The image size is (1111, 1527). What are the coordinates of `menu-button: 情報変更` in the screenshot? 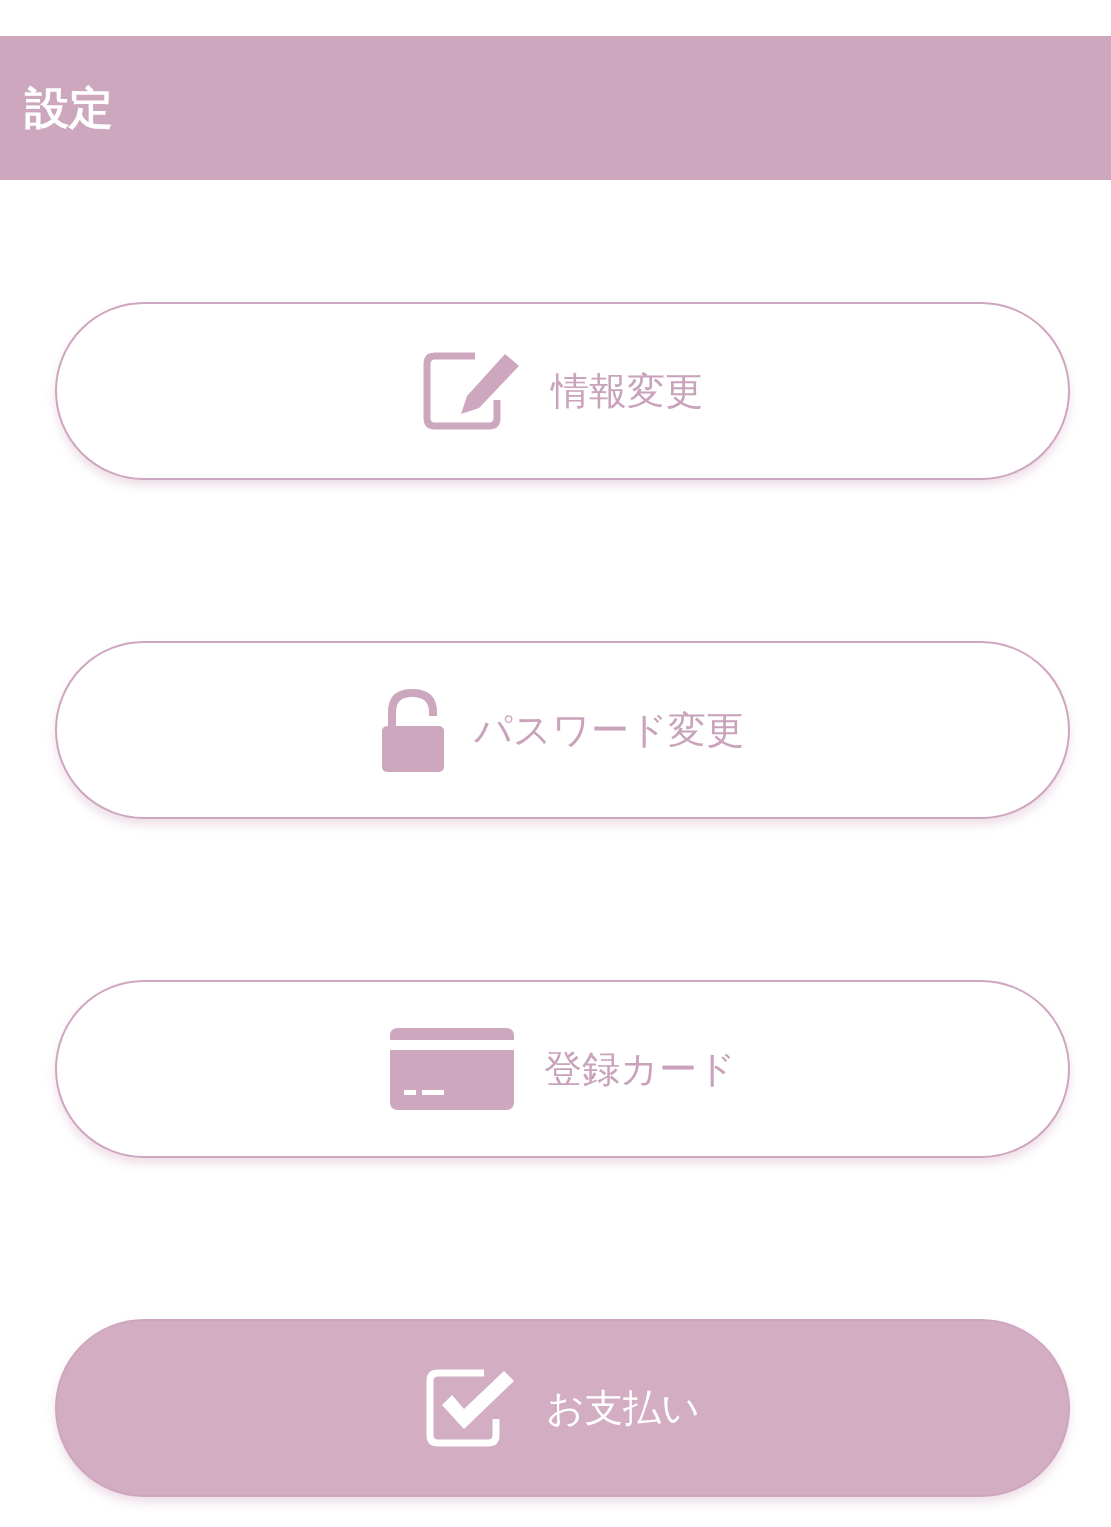 It's located at (562, 391).